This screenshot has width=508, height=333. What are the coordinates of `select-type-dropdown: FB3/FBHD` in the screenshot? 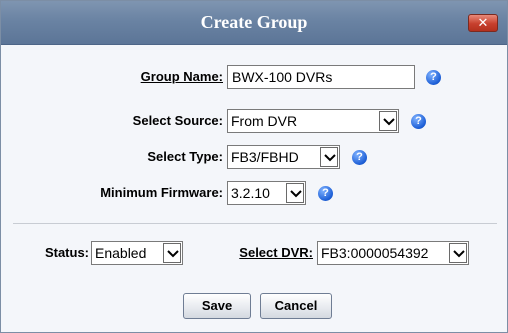 It's located at (283, 157).